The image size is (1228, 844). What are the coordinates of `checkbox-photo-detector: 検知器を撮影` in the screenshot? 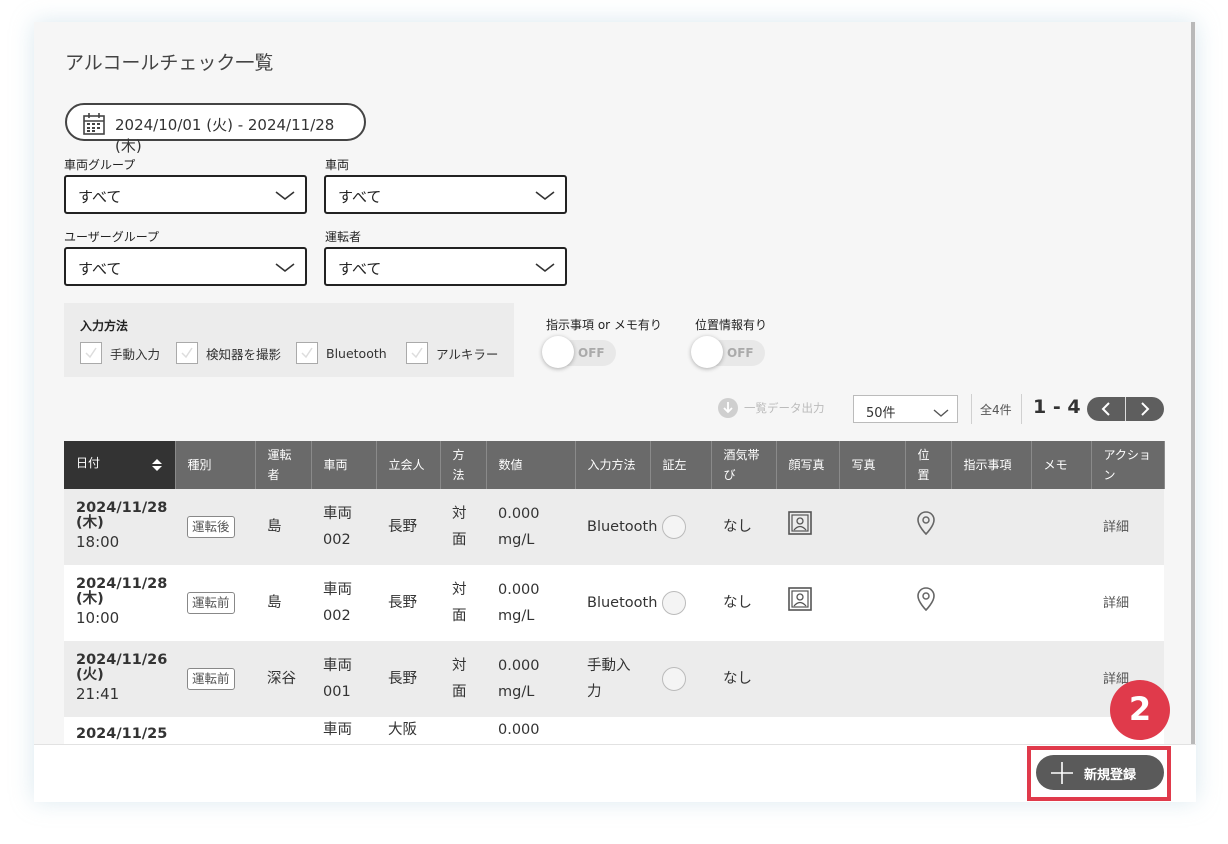 It's located at (228, 353).